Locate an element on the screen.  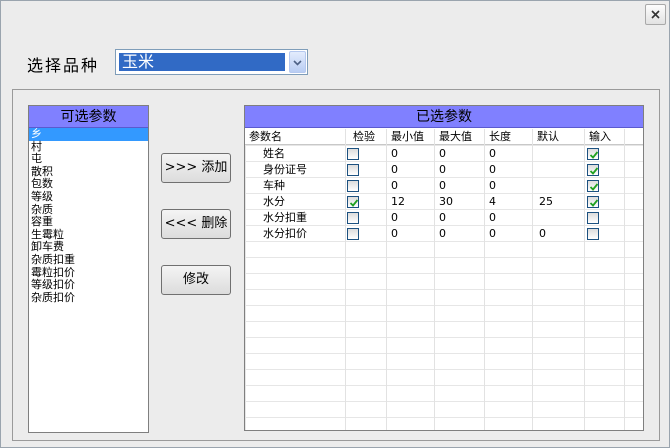
param-min: 12 is located at coordinates (398, 201).